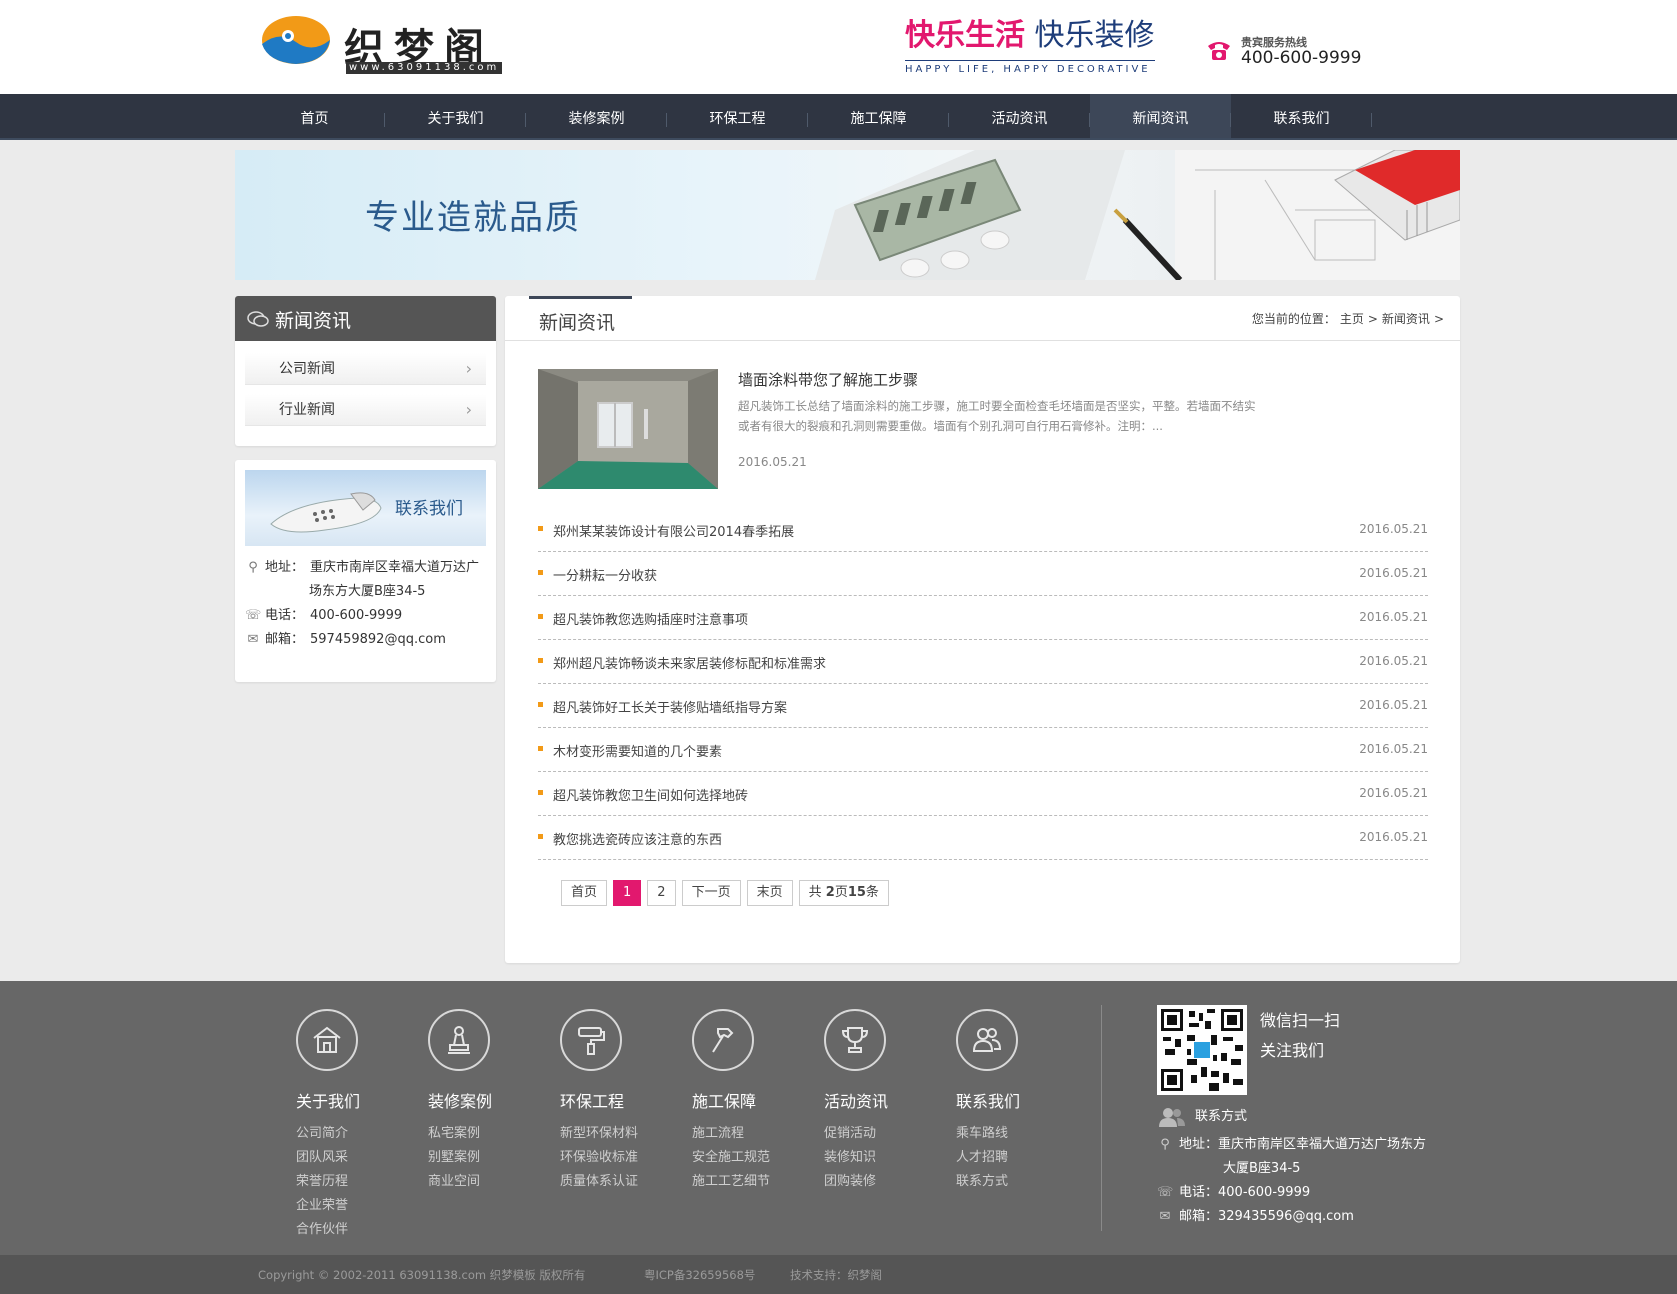 The width and height of the screenshot is (1677, 1294). What do you see at coordinates (599, 1179) in the screenshot?
I see `footer-link: 质量体系认证` at bounding box center [599, 1179].